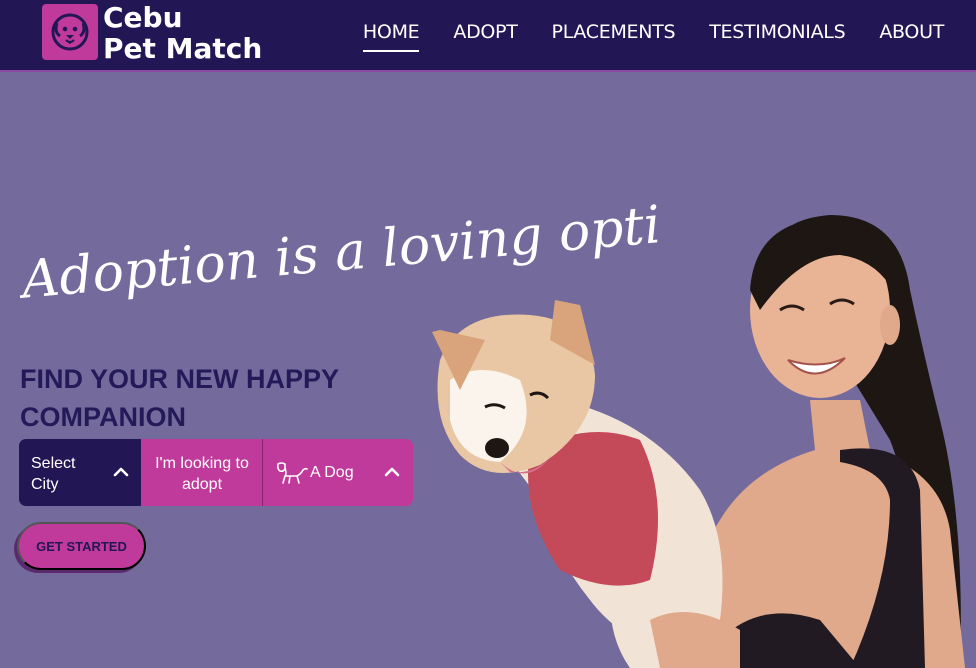 This screenshot has height=668, width=976. What do you see at coordinates (485, 35) in the screenshot?
I see `nav-adopt: ADOPT` at bounding box center [485, 35].